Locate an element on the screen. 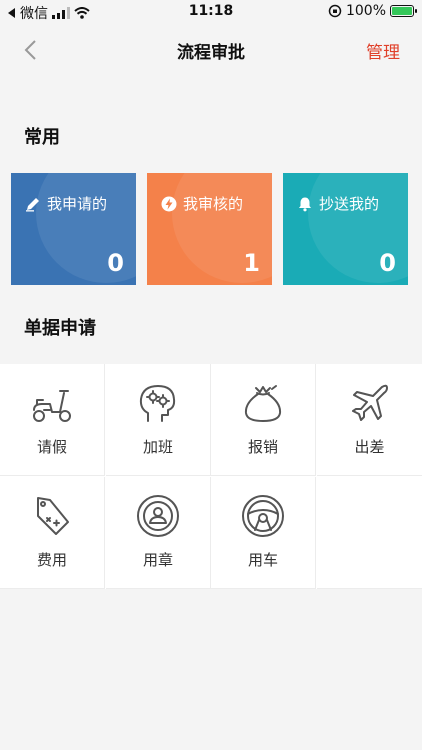  manage-button: 管理 is located at coordinates (383, 50).